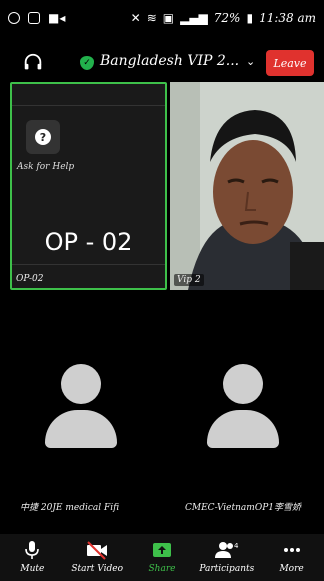 The image size is (324, 581). What do you see at coordinates (243, 508) in the screenshot?
I see `participant-name: CMEC-VietnamOP1李雪娇` at bounding box center [243, 508].